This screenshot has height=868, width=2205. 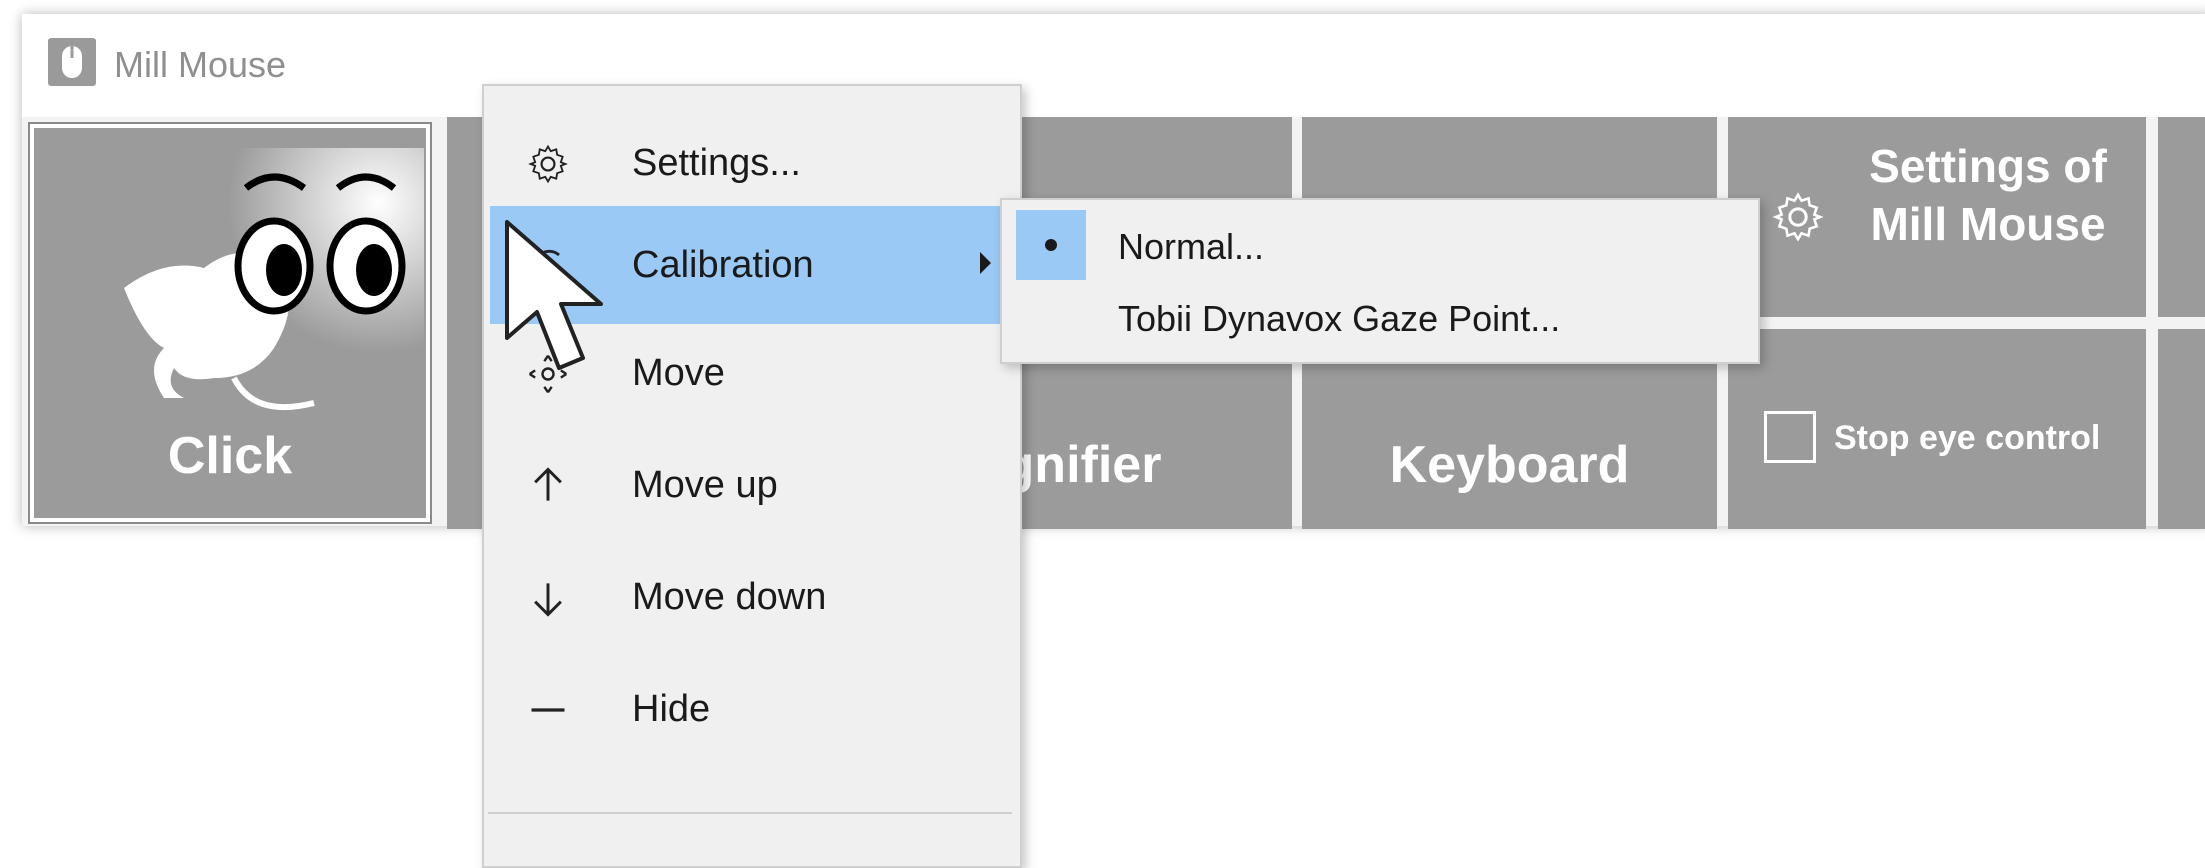 I want to click on menu-item-move-down: Move down, so click(x=750, y=598).